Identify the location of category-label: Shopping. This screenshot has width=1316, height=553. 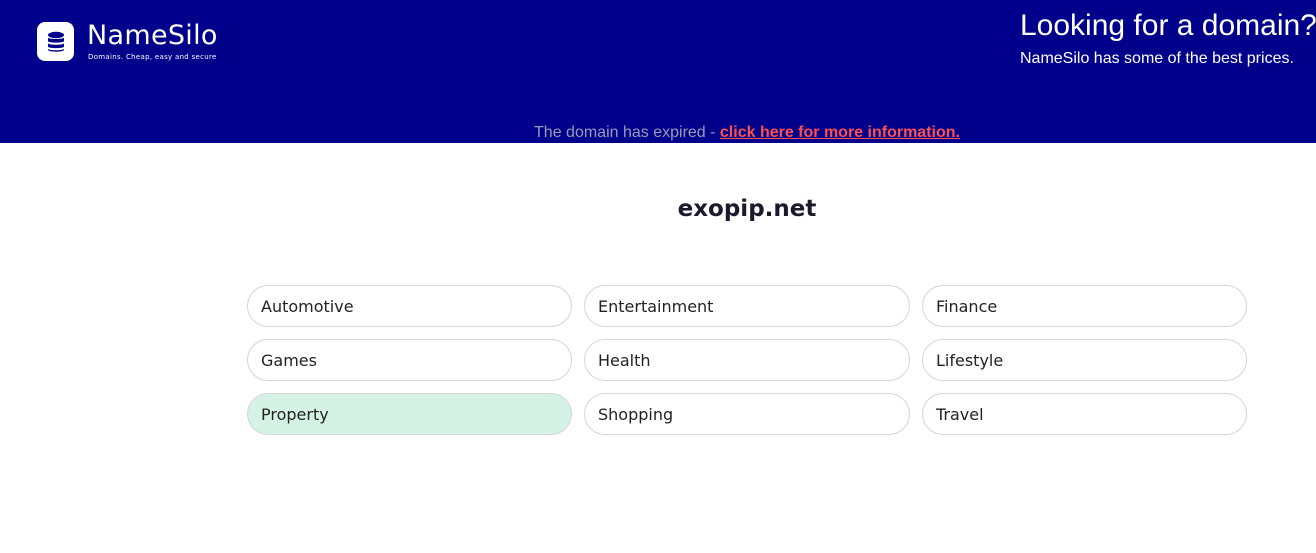
(636, 414).